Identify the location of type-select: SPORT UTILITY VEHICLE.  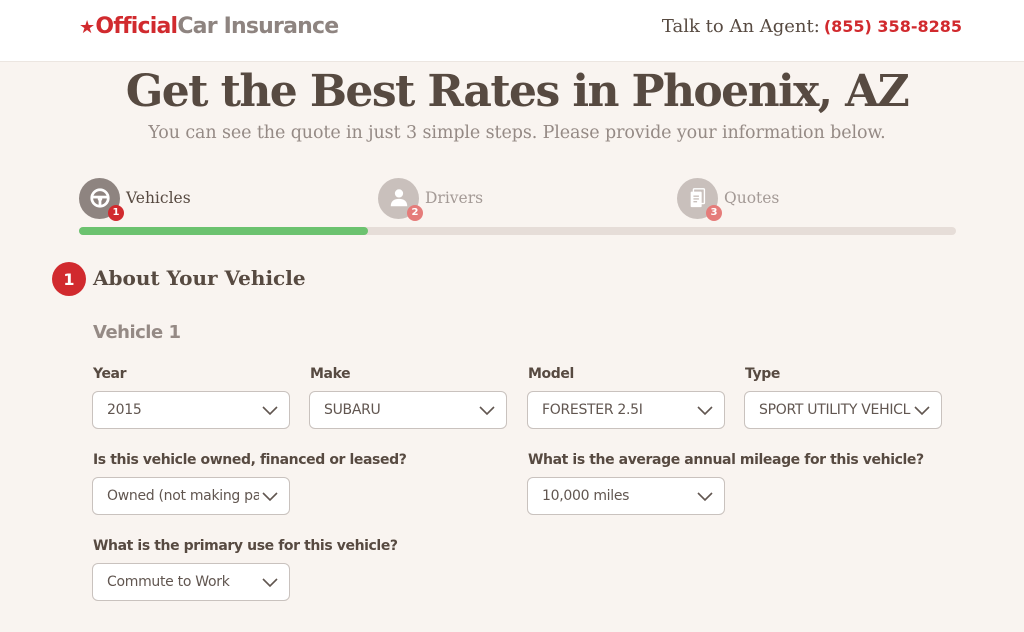
(843, 410).